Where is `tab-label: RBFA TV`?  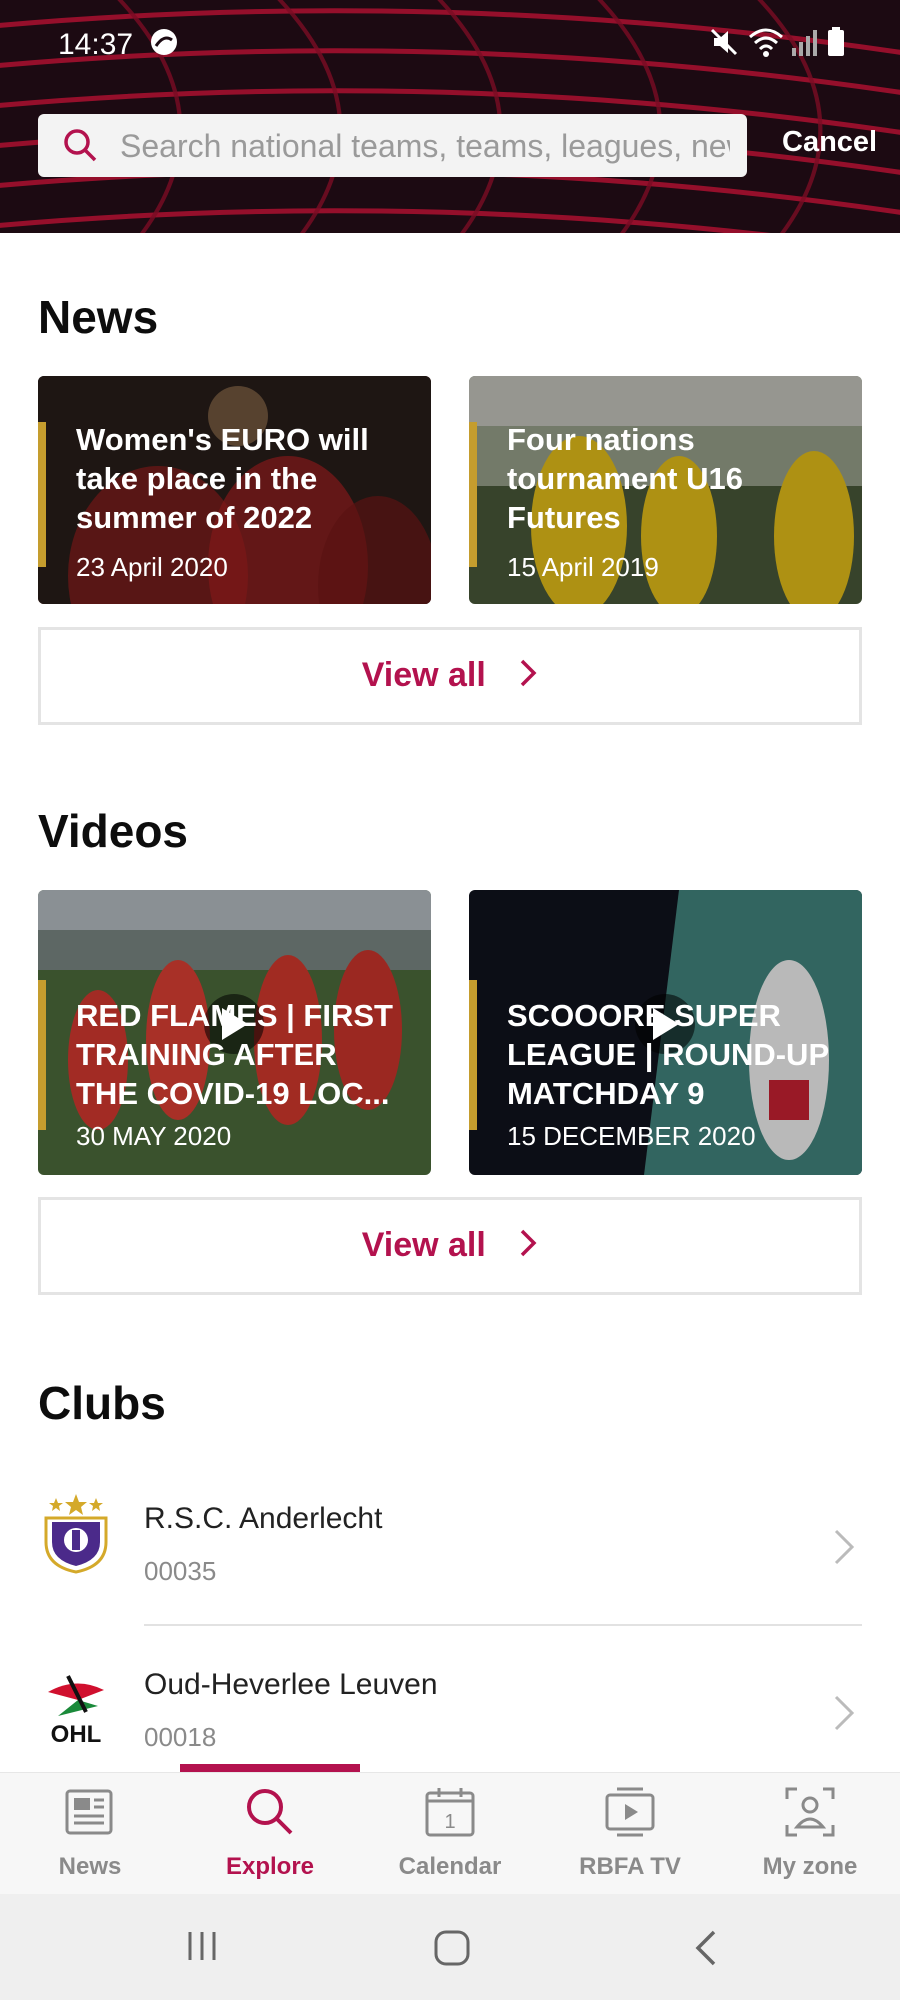 tab-label: RBFA TV is located at coordinates (630, 1866).